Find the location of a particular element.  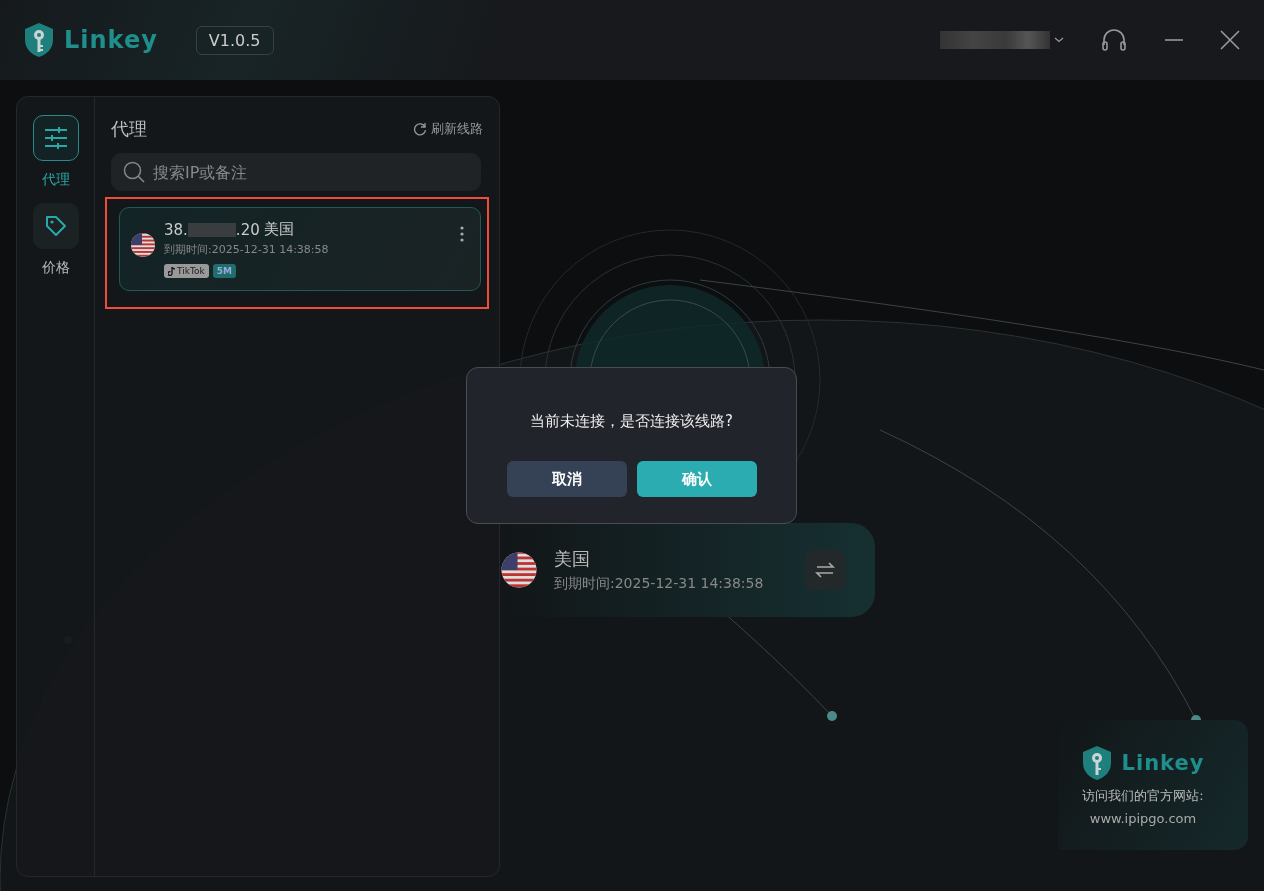

chevron-down-icon is located at coordinates (1059, 40).